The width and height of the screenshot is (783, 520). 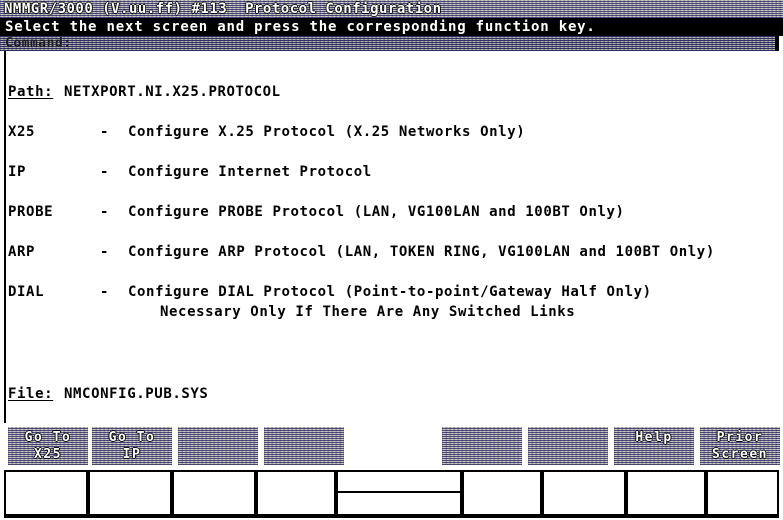 What do you see at coordinates (105, 132) in the screenshot?
I see `menu-item-dash-x25: -` at bounding box center [105, 132].